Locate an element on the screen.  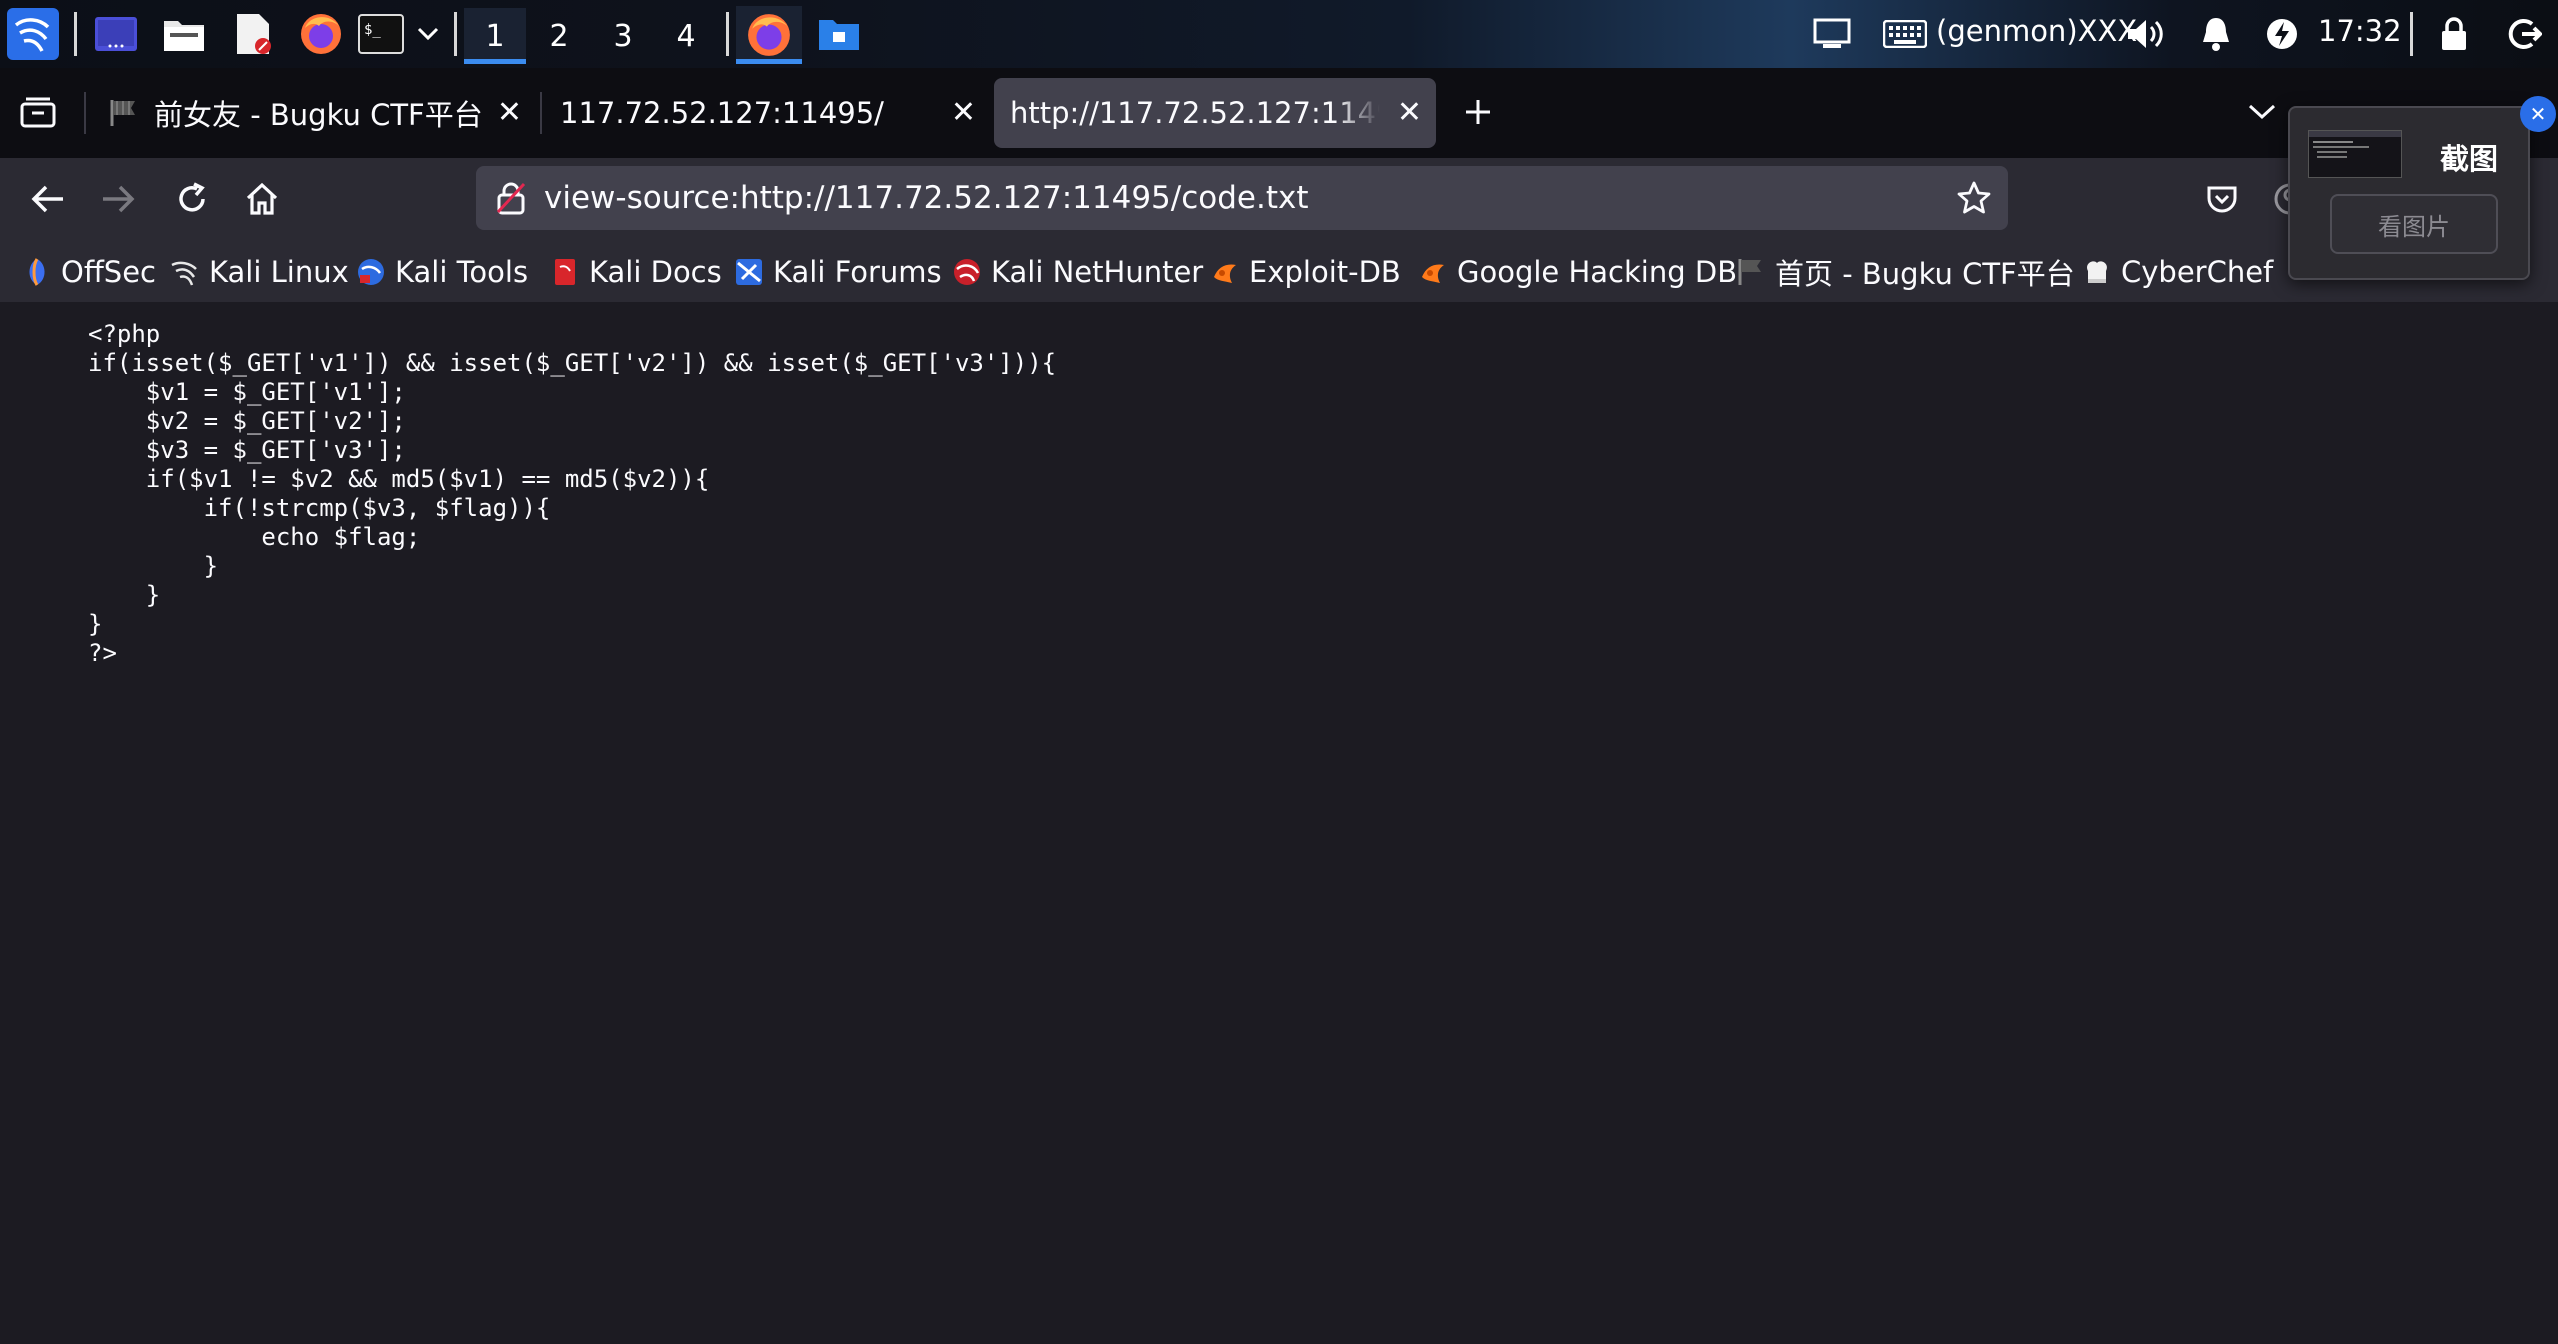
keyboard-icon is located at coordinates (1905, 34).